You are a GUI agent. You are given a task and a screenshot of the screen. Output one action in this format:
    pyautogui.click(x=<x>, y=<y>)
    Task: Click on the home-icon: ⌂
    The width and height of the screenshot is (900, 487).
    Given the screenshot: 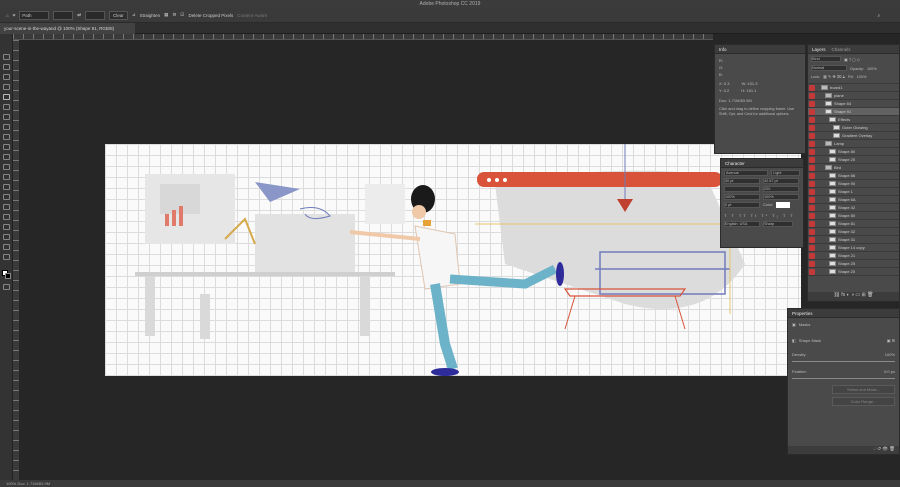 What is the action you would take?
    pyautogui.click(x=7, y=15)
    